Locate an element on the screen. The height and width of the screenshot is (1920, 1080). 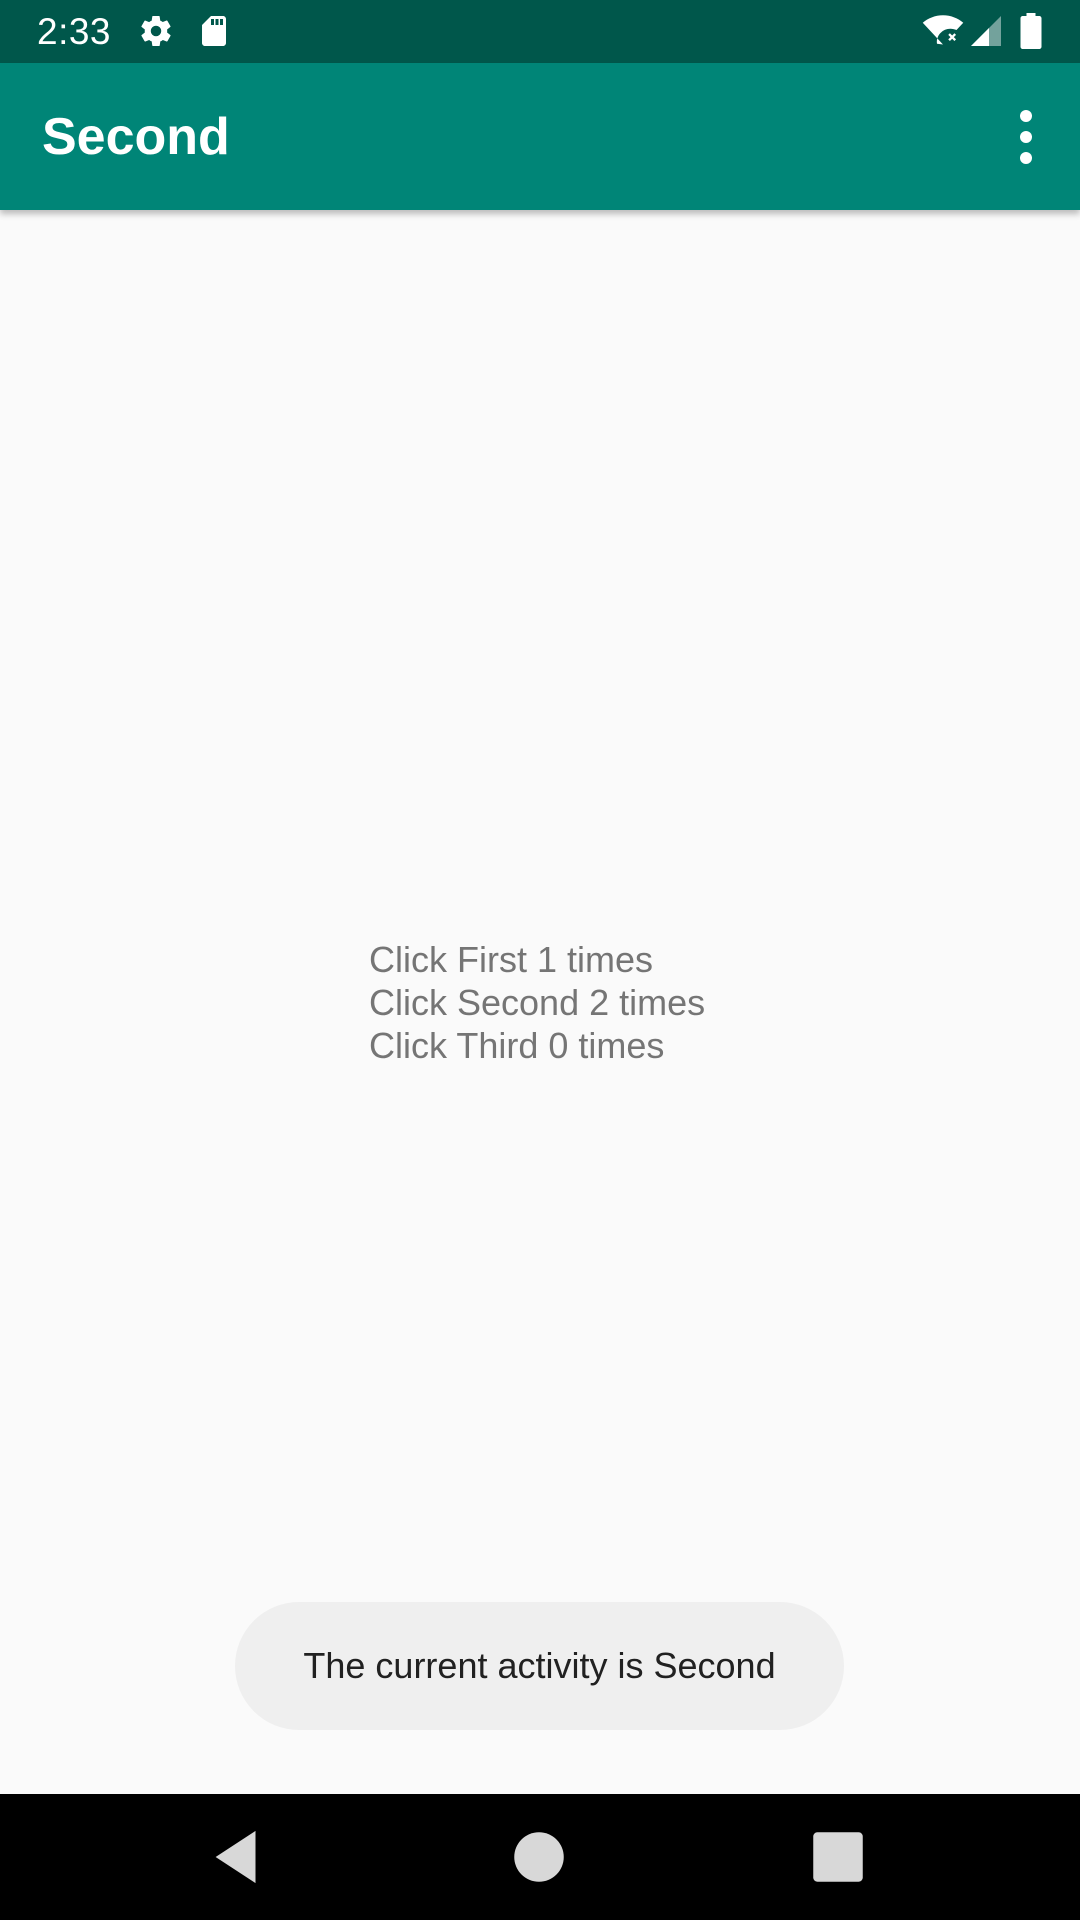
sd-card-icon is located at coordinates (214, 31).